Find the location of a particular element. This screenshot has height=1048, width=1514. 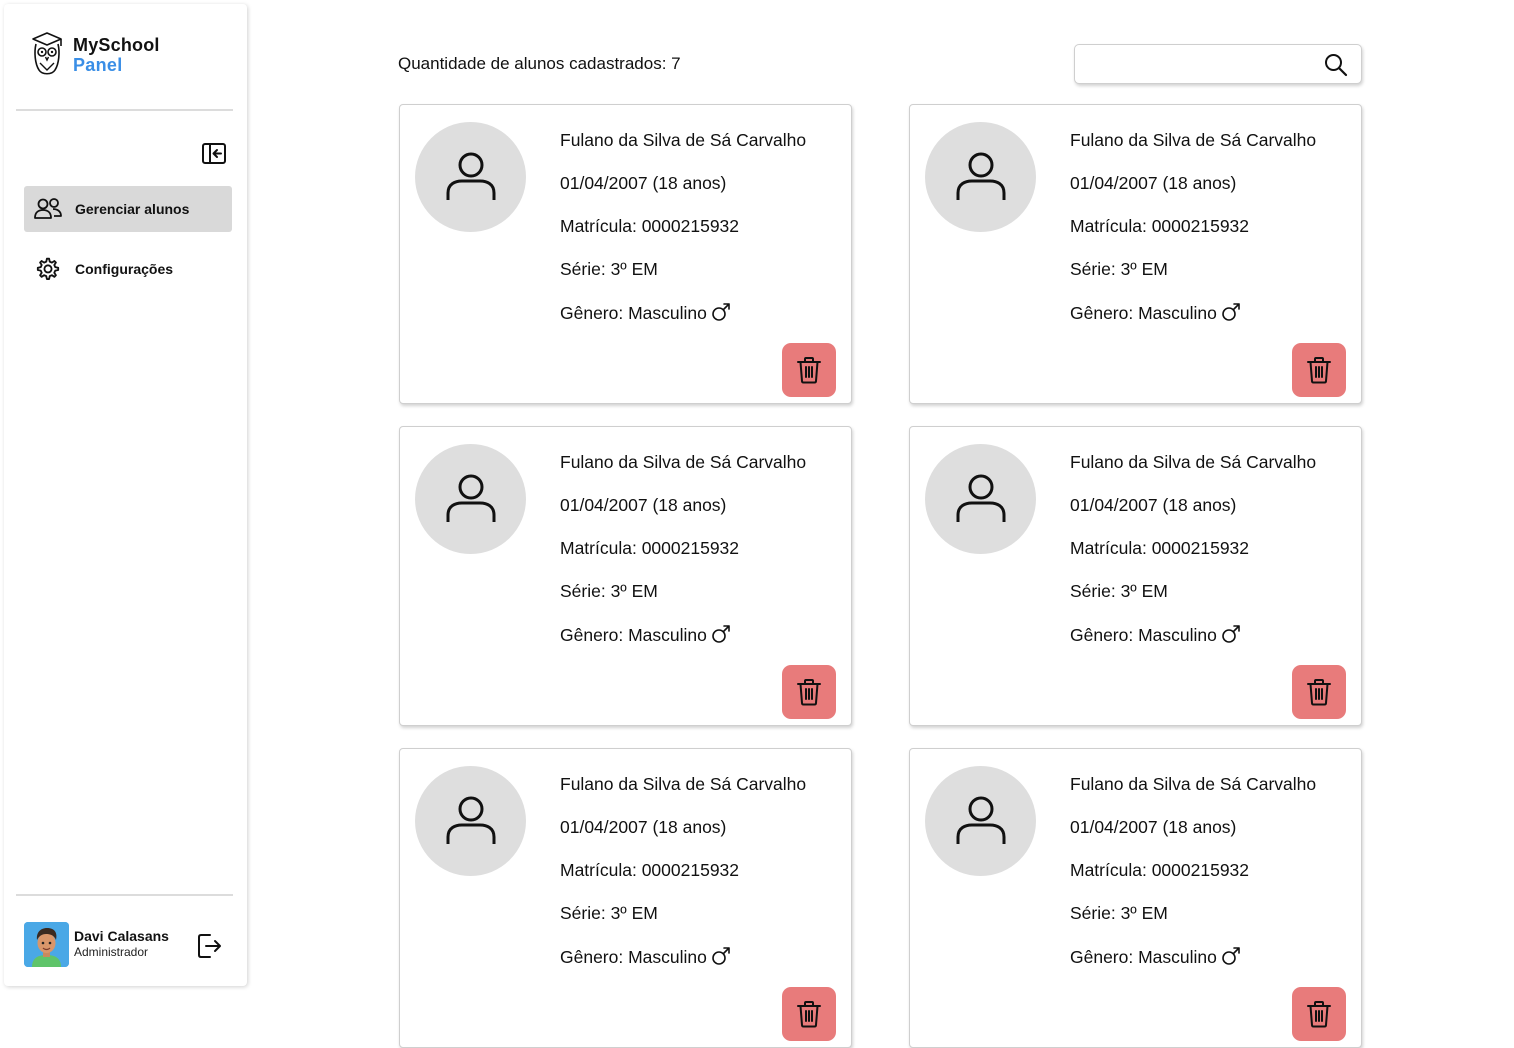

logout-button is located at coordinates (210, 946).